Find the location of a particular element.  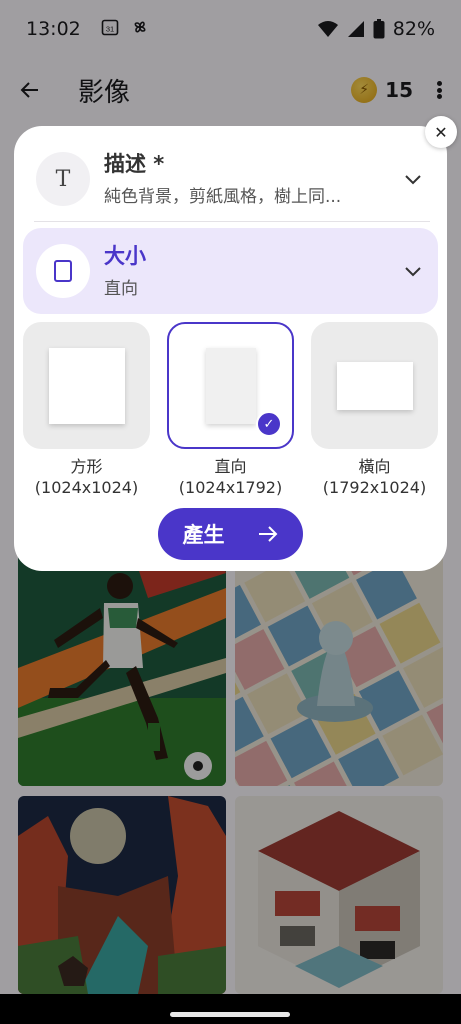

size-option-square: 方形 (1024x1024) is located at coordinates (86, 412).